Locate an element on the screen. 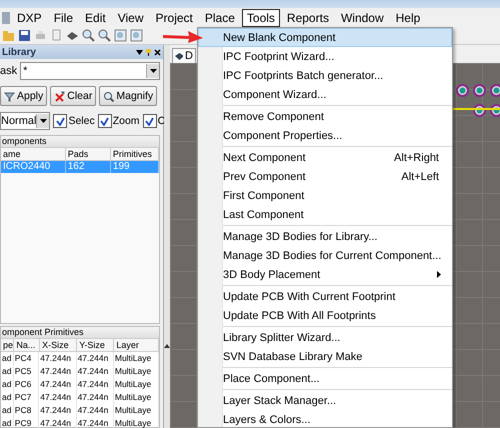 Image resolution: width=500 pixels, height=428 pixels. menu-item: Window is located at coordinates (362, 17).